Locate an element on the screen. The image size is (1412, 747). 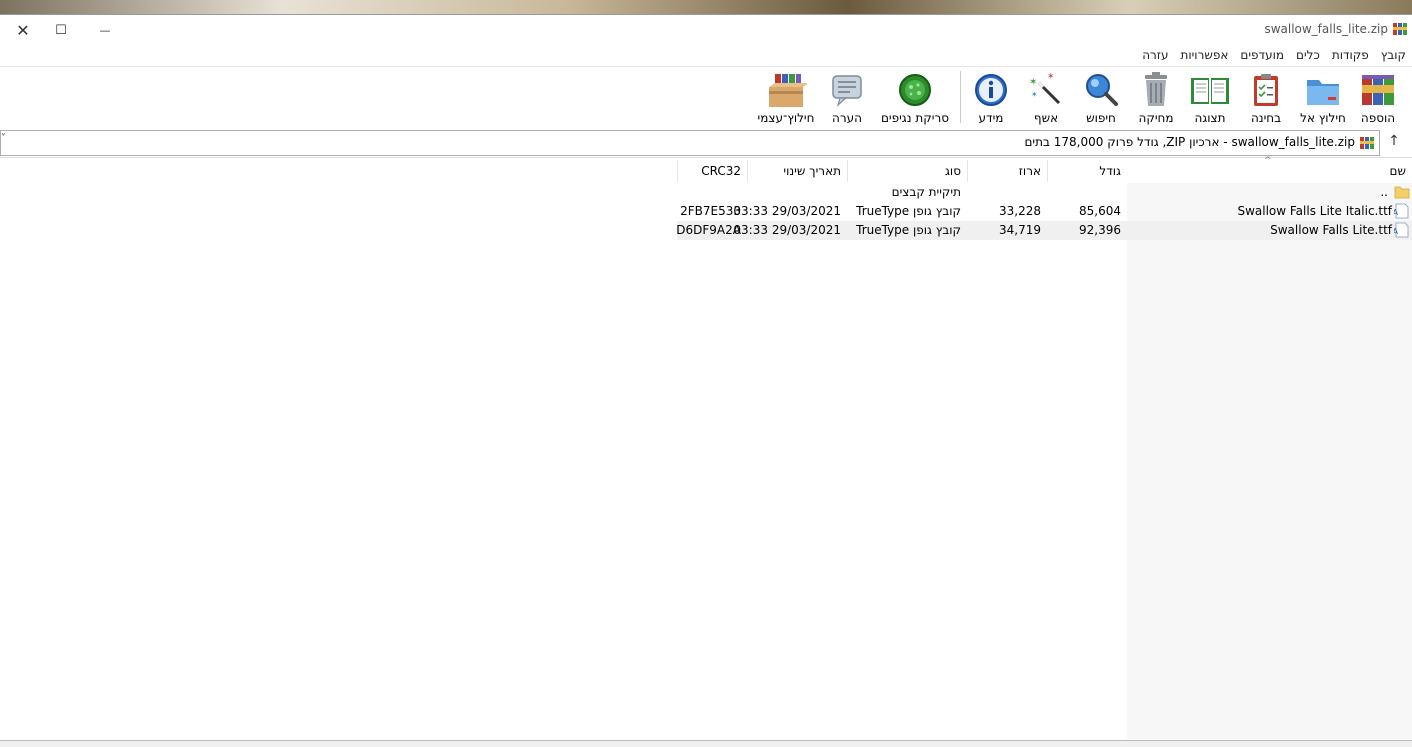
file-name: A Swallow Falls Lite.ttf is located at coordinates (1269, 230).